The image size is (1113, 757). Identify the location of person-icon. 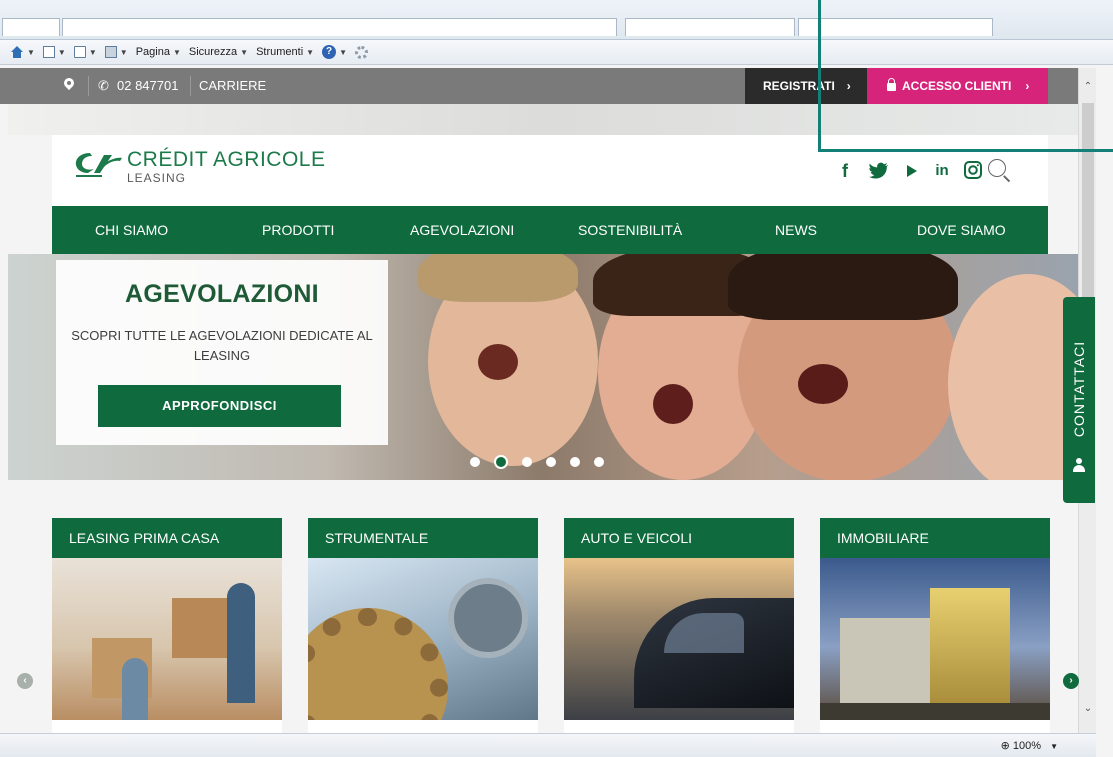
(1079, 465).